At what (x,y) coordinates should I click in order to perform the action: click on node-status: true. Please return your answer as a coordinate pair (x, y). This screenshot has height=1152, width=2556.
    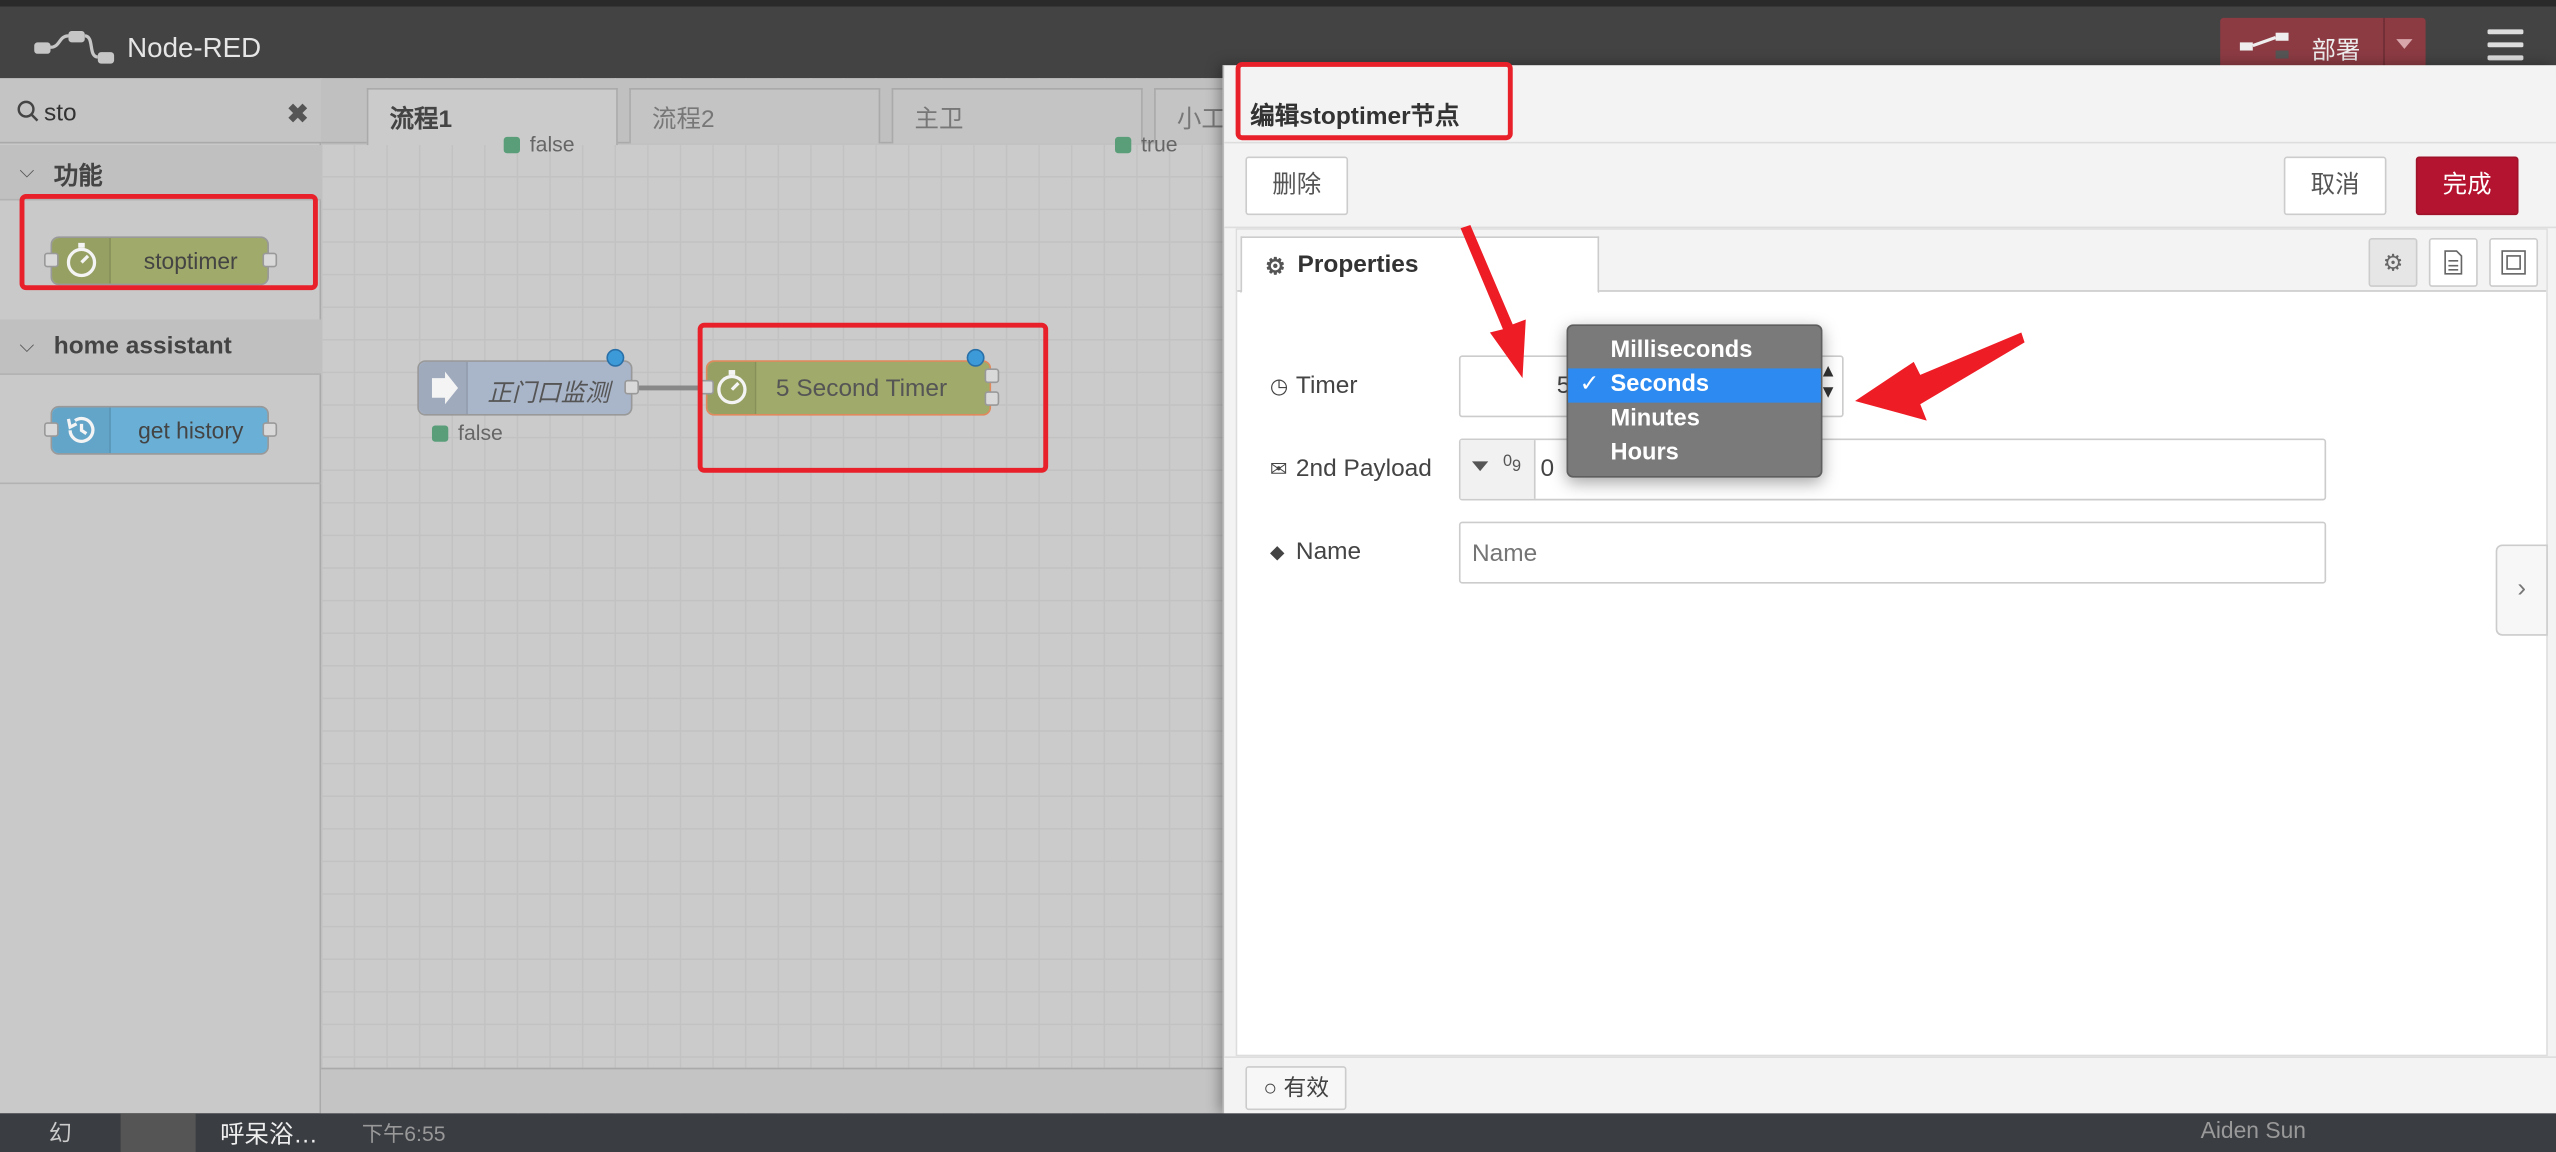
    Looking at the image, I should click on (1146, 144).